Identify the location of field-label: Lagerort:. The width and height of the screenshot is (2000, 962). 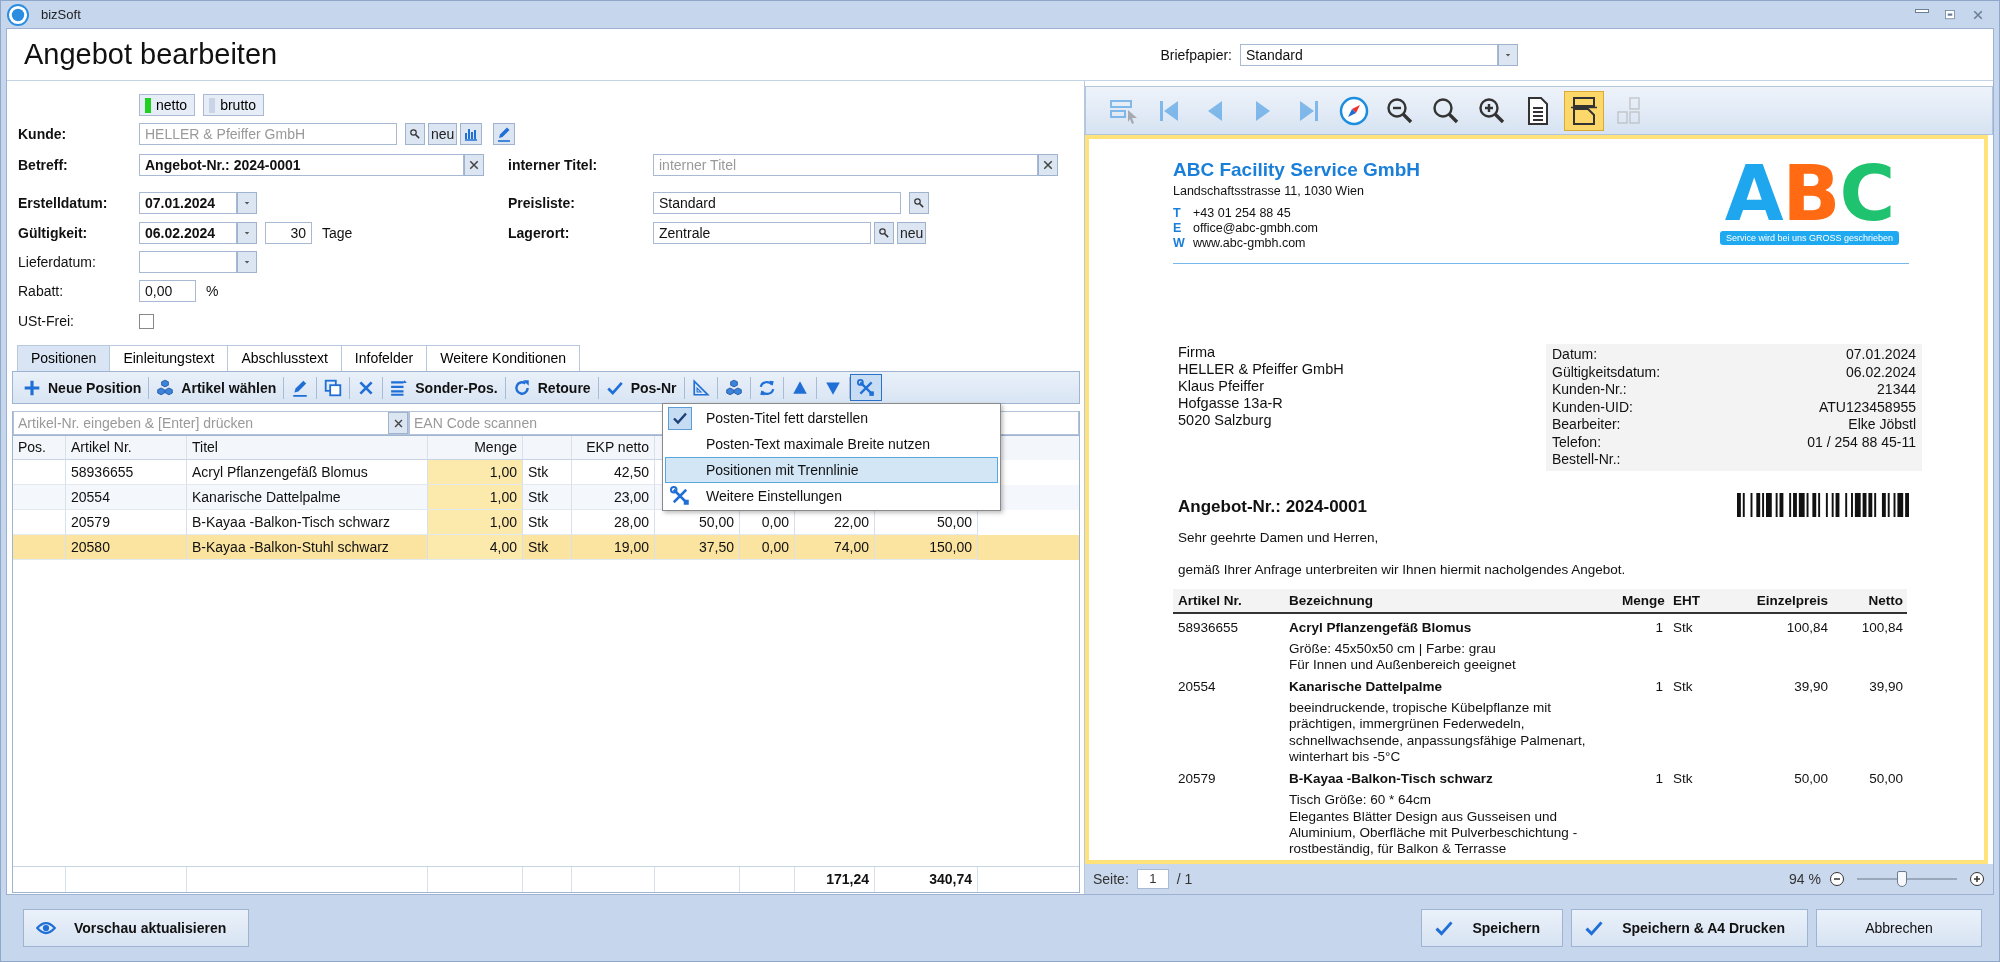
(539, 233).